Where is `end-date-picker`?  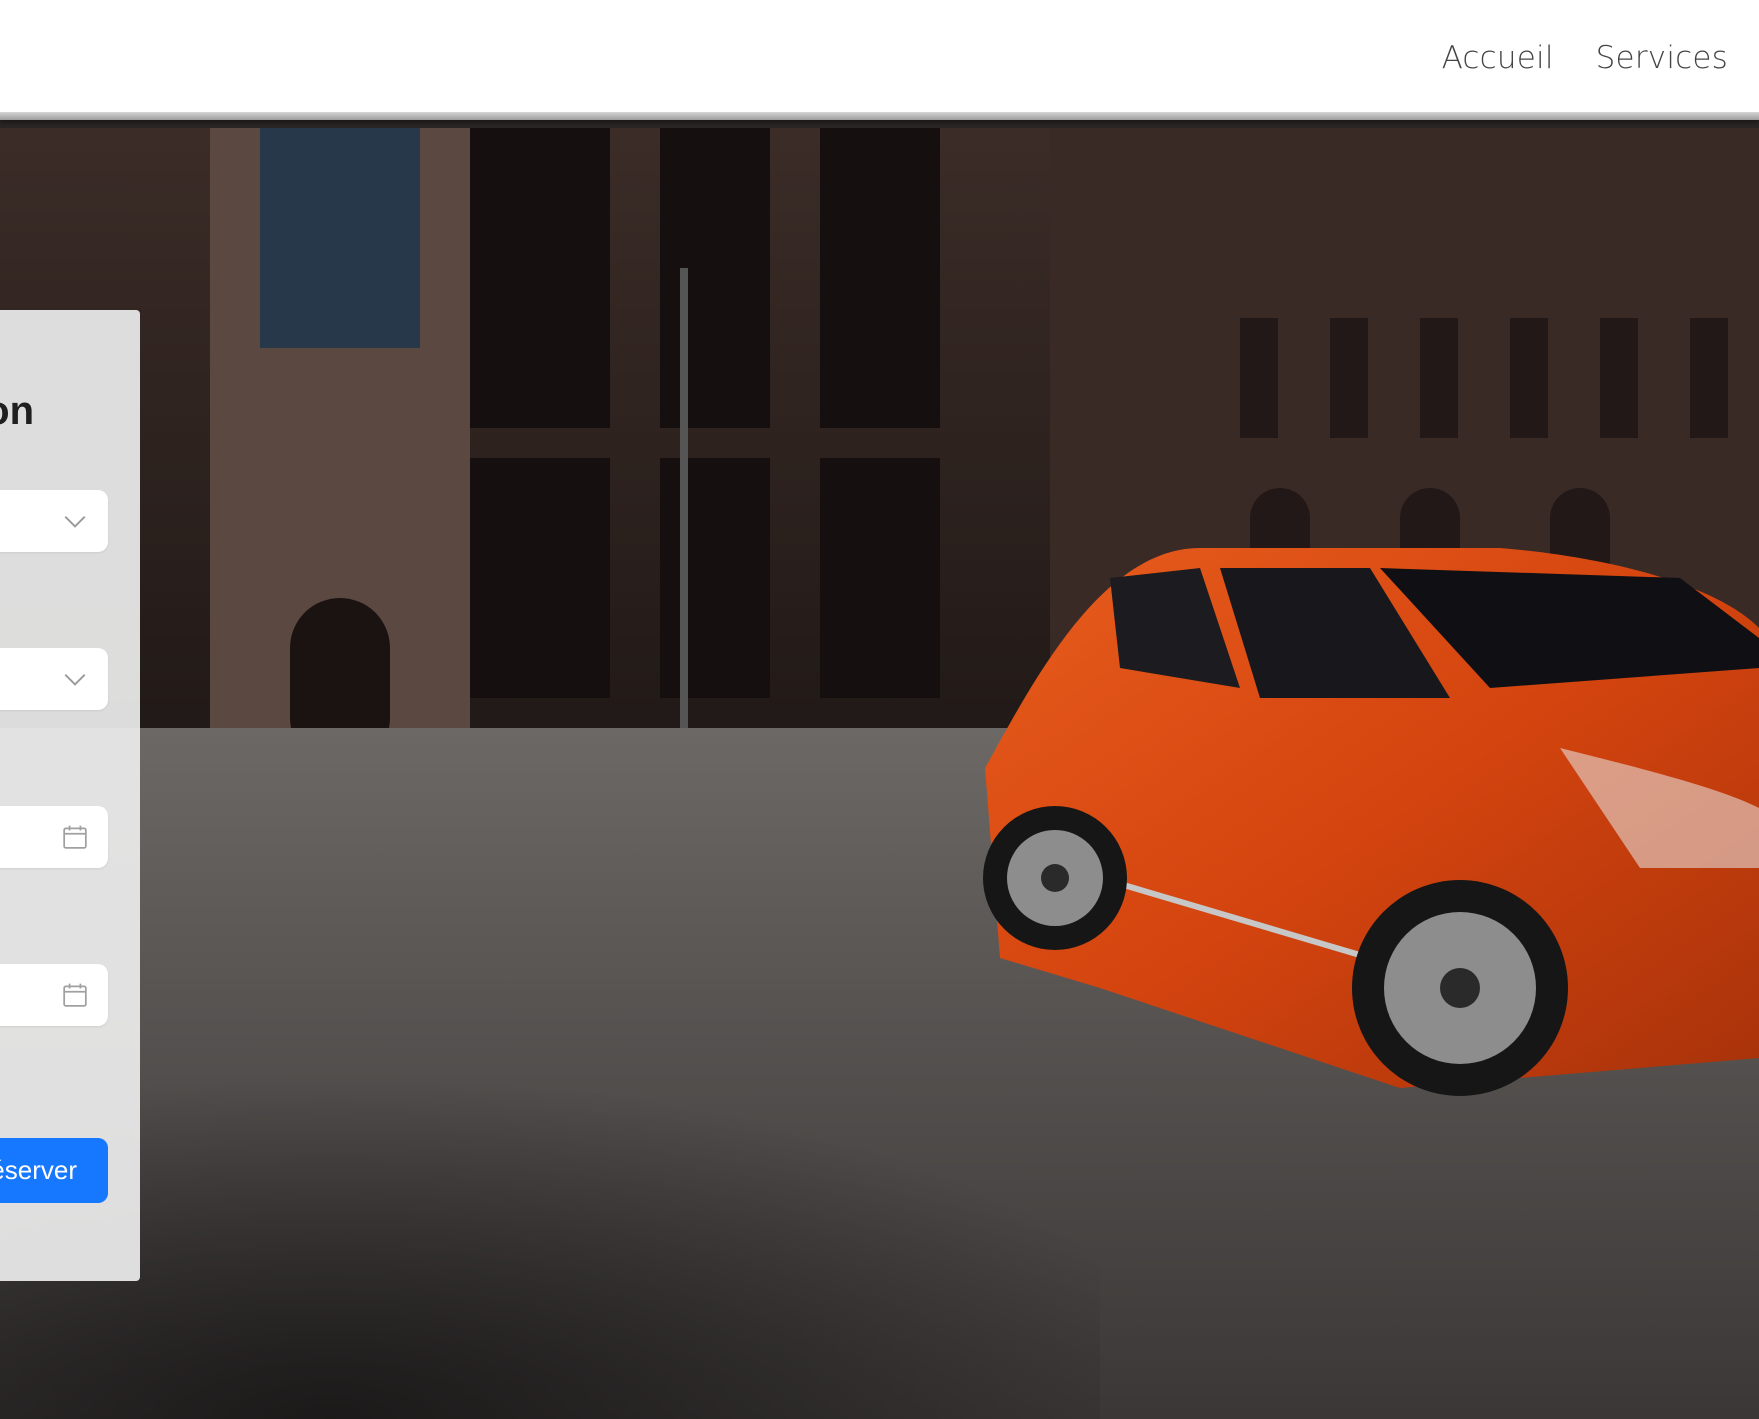 end-date-picker is located at coordinates (54, 995).